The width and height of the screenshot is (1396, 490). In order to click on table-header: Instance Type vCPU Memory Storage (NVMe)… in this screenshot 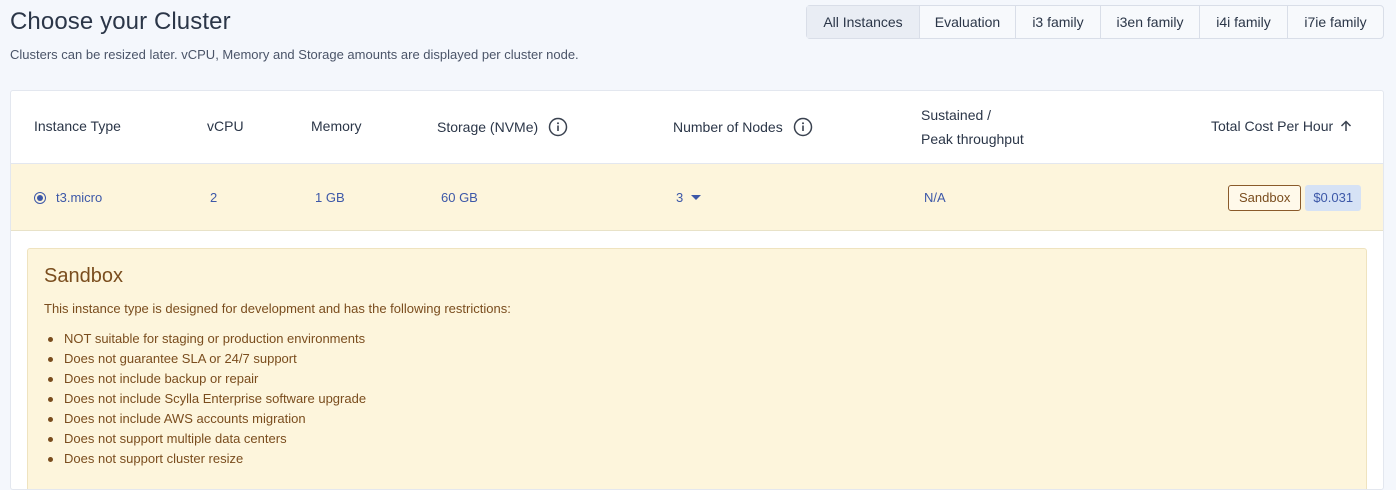, I will do `click(697, 127)`.